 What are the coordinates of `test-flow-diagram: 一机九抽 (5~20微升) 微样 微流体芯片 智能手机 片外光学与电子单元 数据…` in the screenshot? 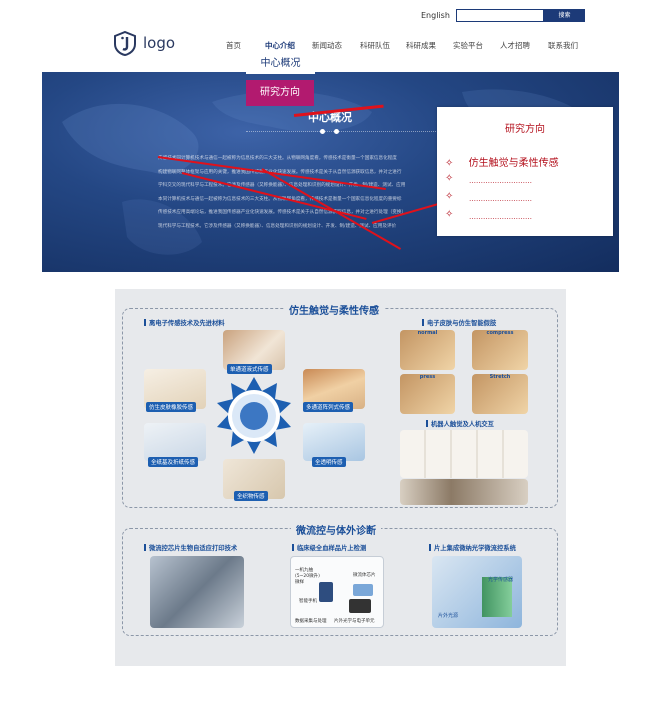 It's located at (337, 592).